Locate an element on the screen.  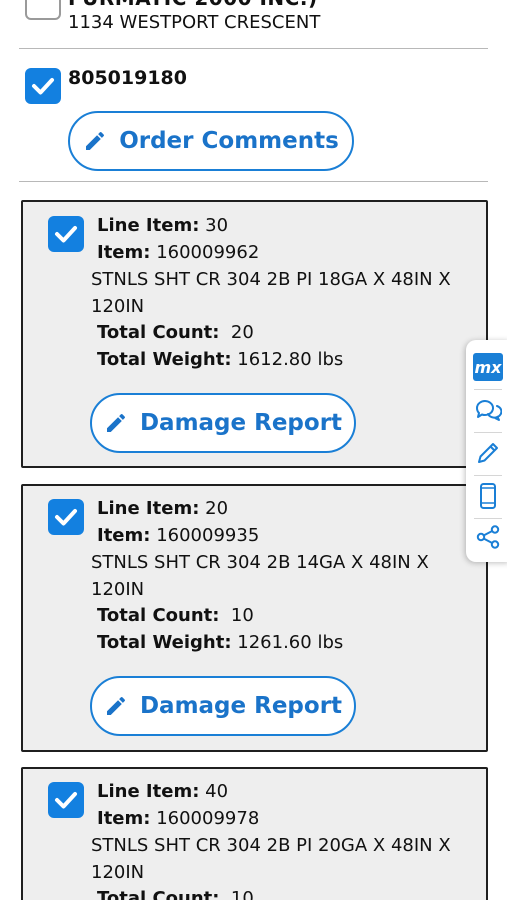
mx-logo-button: mx is located at coordinates (486, 367).